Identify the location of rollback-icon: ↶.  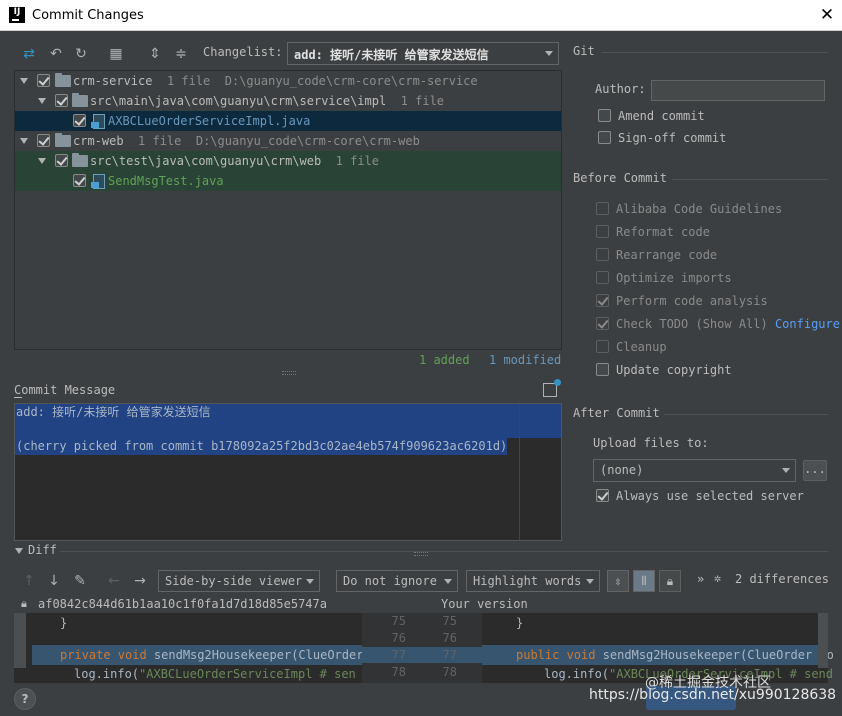
(56, 54).